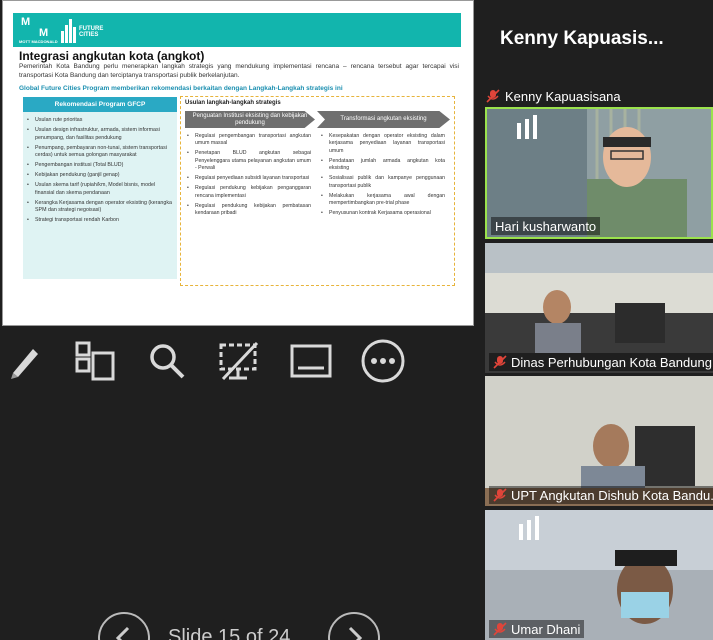 This screenshot has width=713, height=640. Describe the element at coordinates (383, 361) in the screenshot. I see `more-icon` at that location.